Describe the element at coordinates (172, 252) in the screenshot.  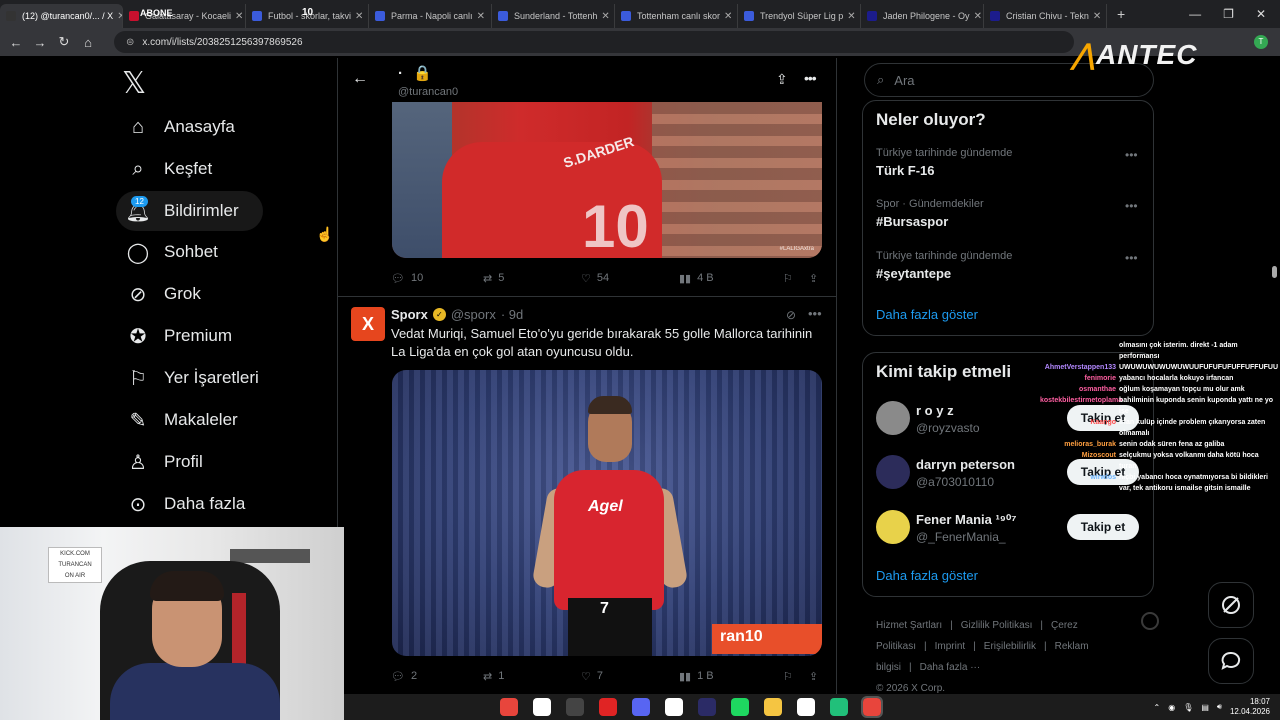
I see `sidebar-item-chat: ◯ Sohbet` at that location.